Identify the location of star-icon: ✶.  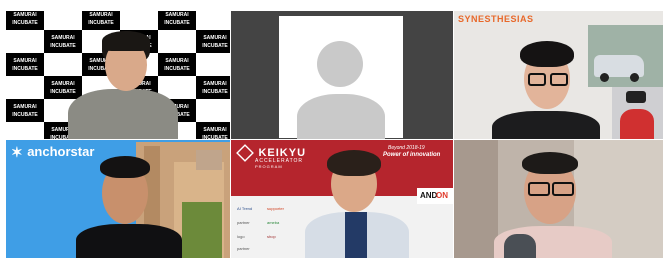
(17, 152).